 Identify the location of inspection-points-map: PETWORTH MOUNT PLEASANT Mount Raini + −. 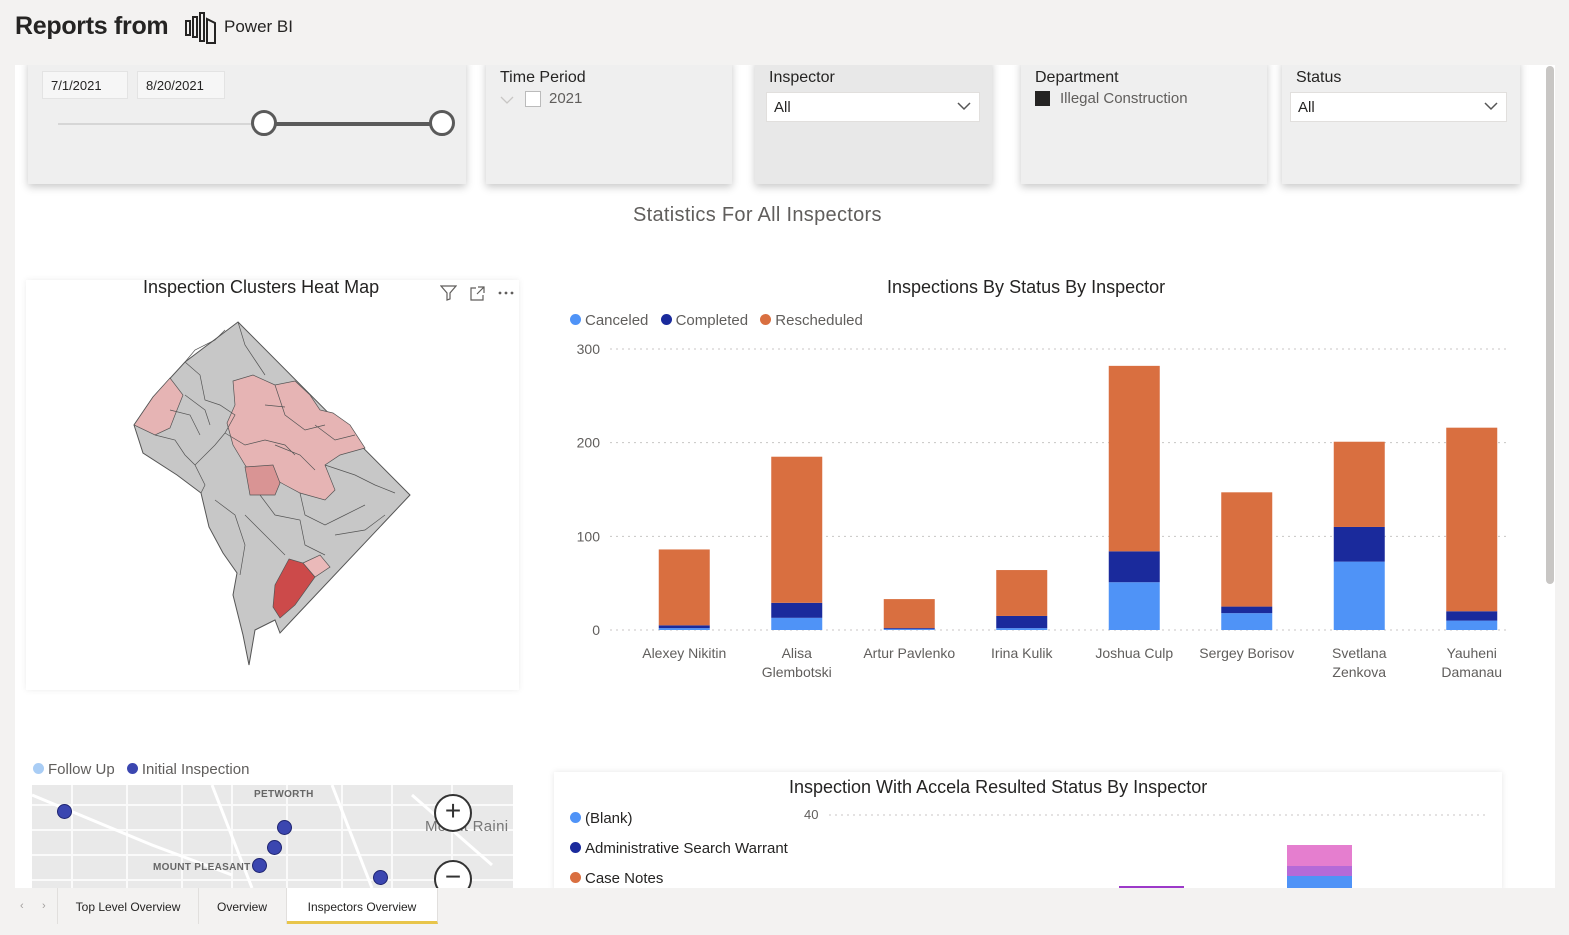
(272, 836).